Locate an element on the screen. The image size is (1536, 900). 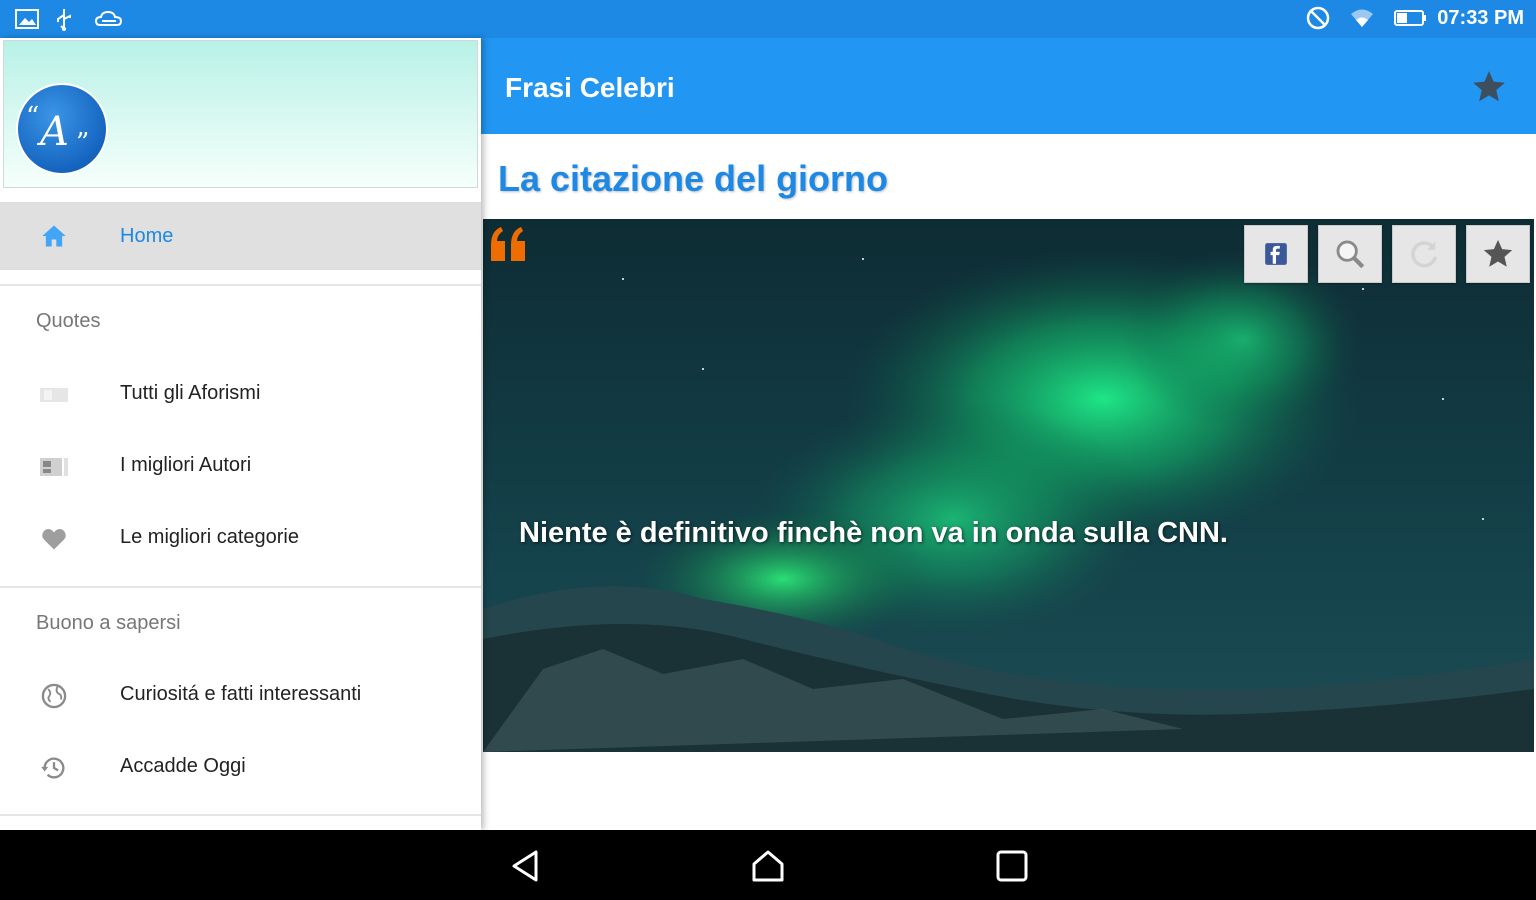
logo-text: A is located at coordinates (52, 132).